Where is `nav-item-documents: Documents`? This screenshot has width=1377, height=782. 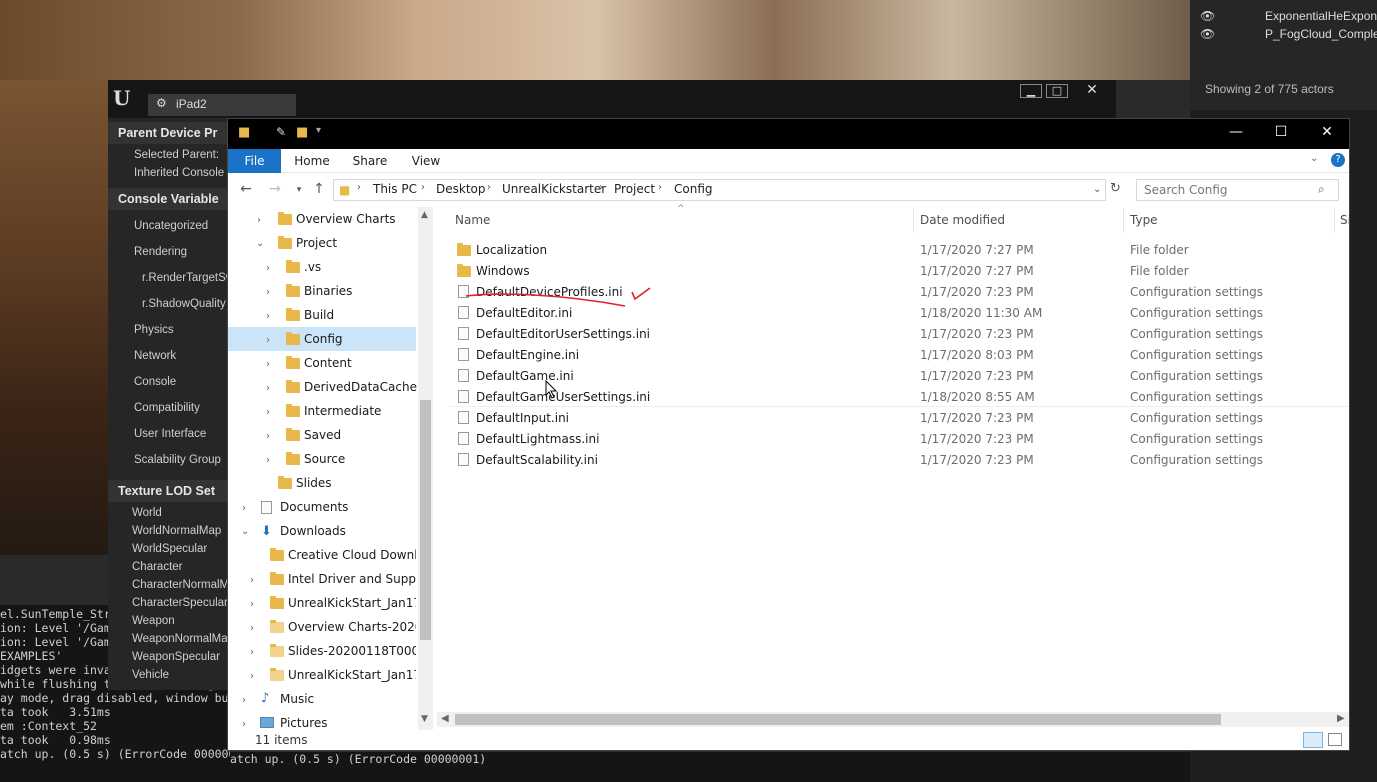 nav-item-documents: Documents is located at coordinates (314, 507).